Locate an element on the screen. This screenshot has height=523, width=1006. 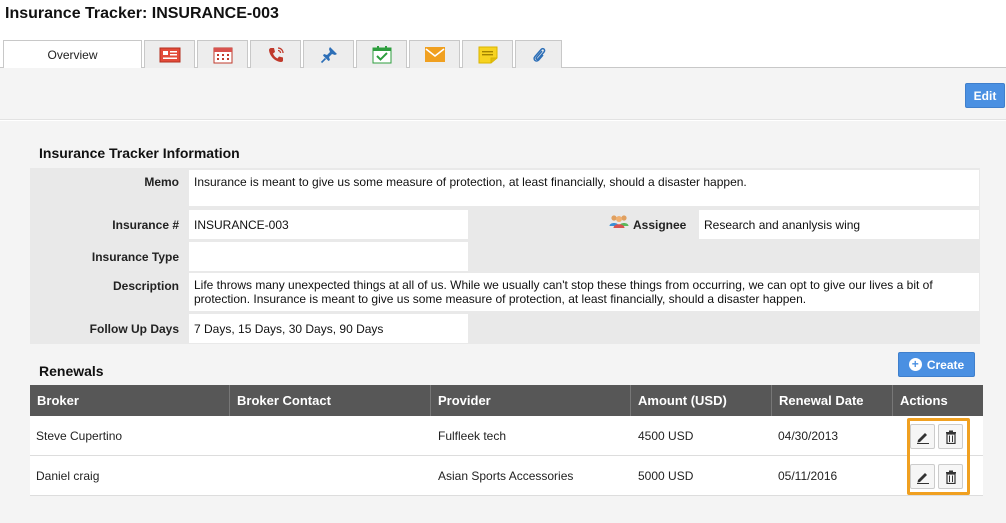
column-header-amount: Amount (USD) is located at coordinates (701, 400).